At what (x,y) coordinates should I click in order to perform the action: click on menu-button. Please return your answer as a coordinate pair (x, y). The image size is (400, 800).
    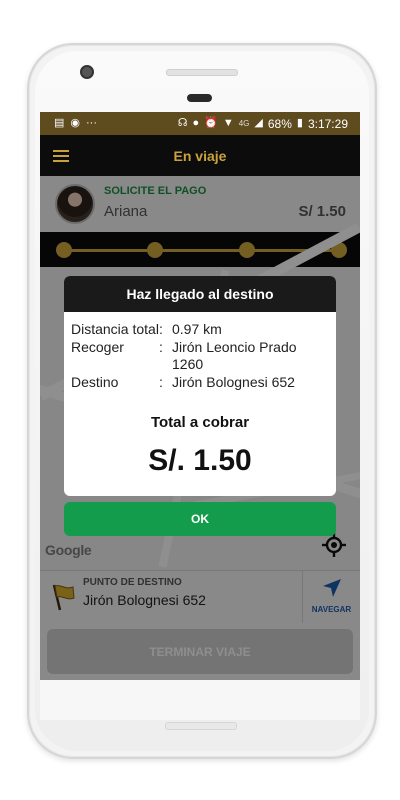
    Looking at the image, I should click on (61, 155).